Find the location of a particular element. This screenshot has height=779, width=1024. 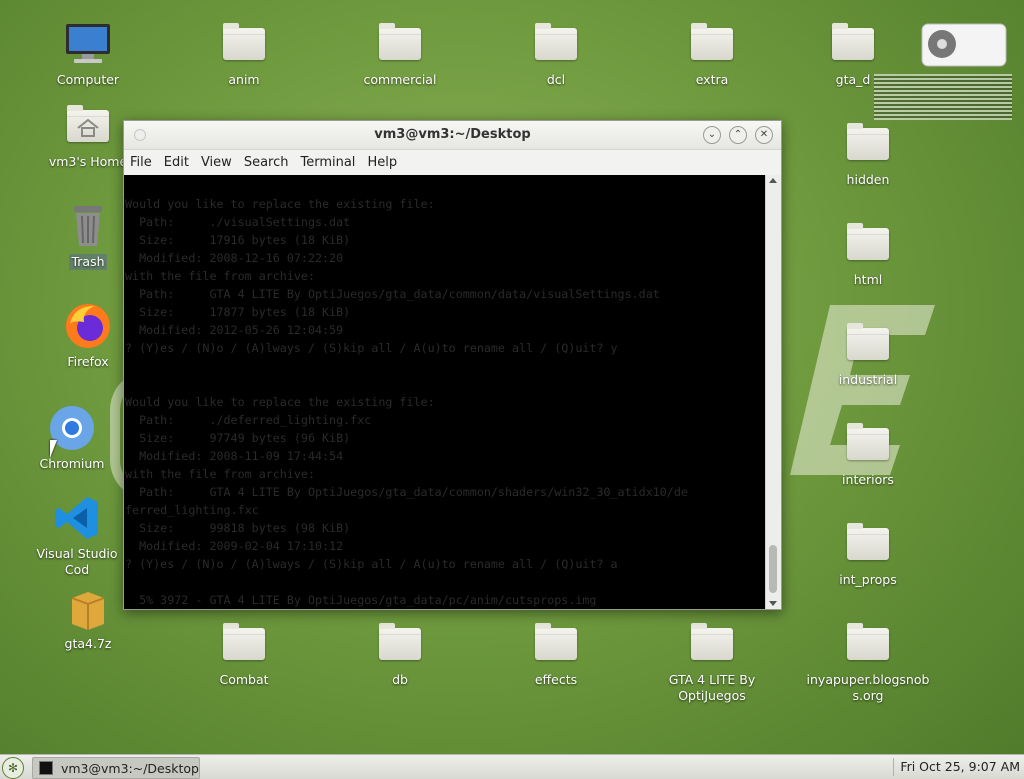

desktop-icon-computer: Computer is located at coordinates (88, 54).